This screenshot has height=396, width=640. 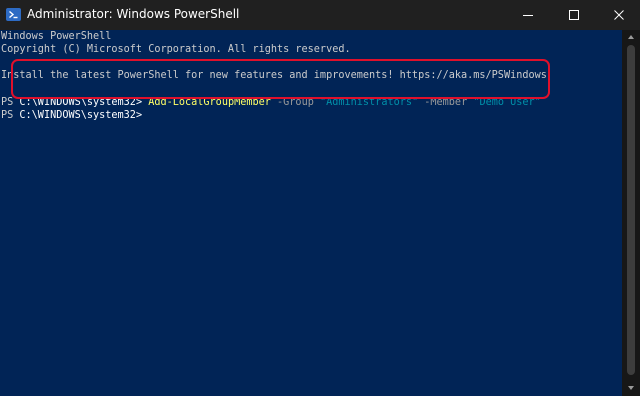 I want to click on chevron-down-icon, so click(x=631, y=388).